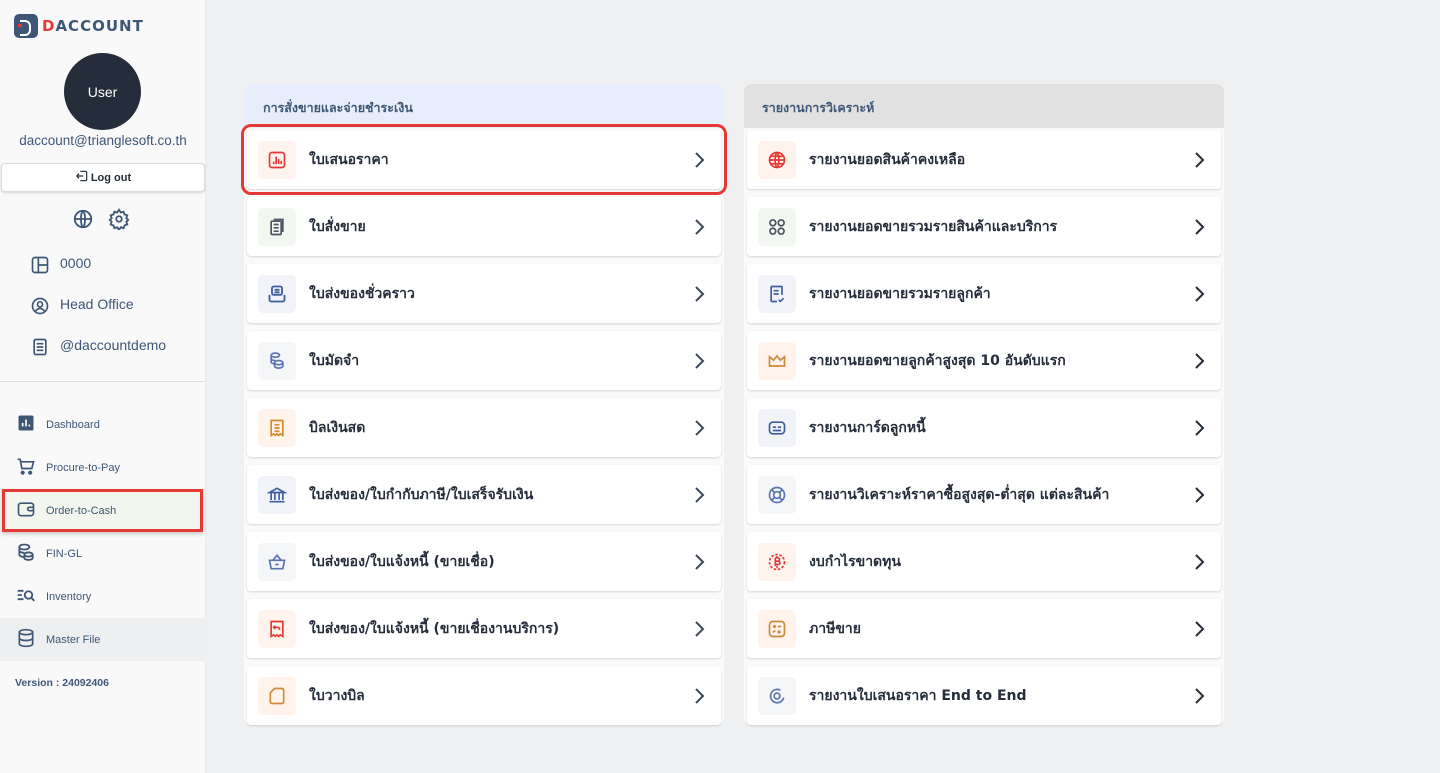  Describe the element at coordinates (40, 348) in the screenshot. I see `document-icon` at that location.